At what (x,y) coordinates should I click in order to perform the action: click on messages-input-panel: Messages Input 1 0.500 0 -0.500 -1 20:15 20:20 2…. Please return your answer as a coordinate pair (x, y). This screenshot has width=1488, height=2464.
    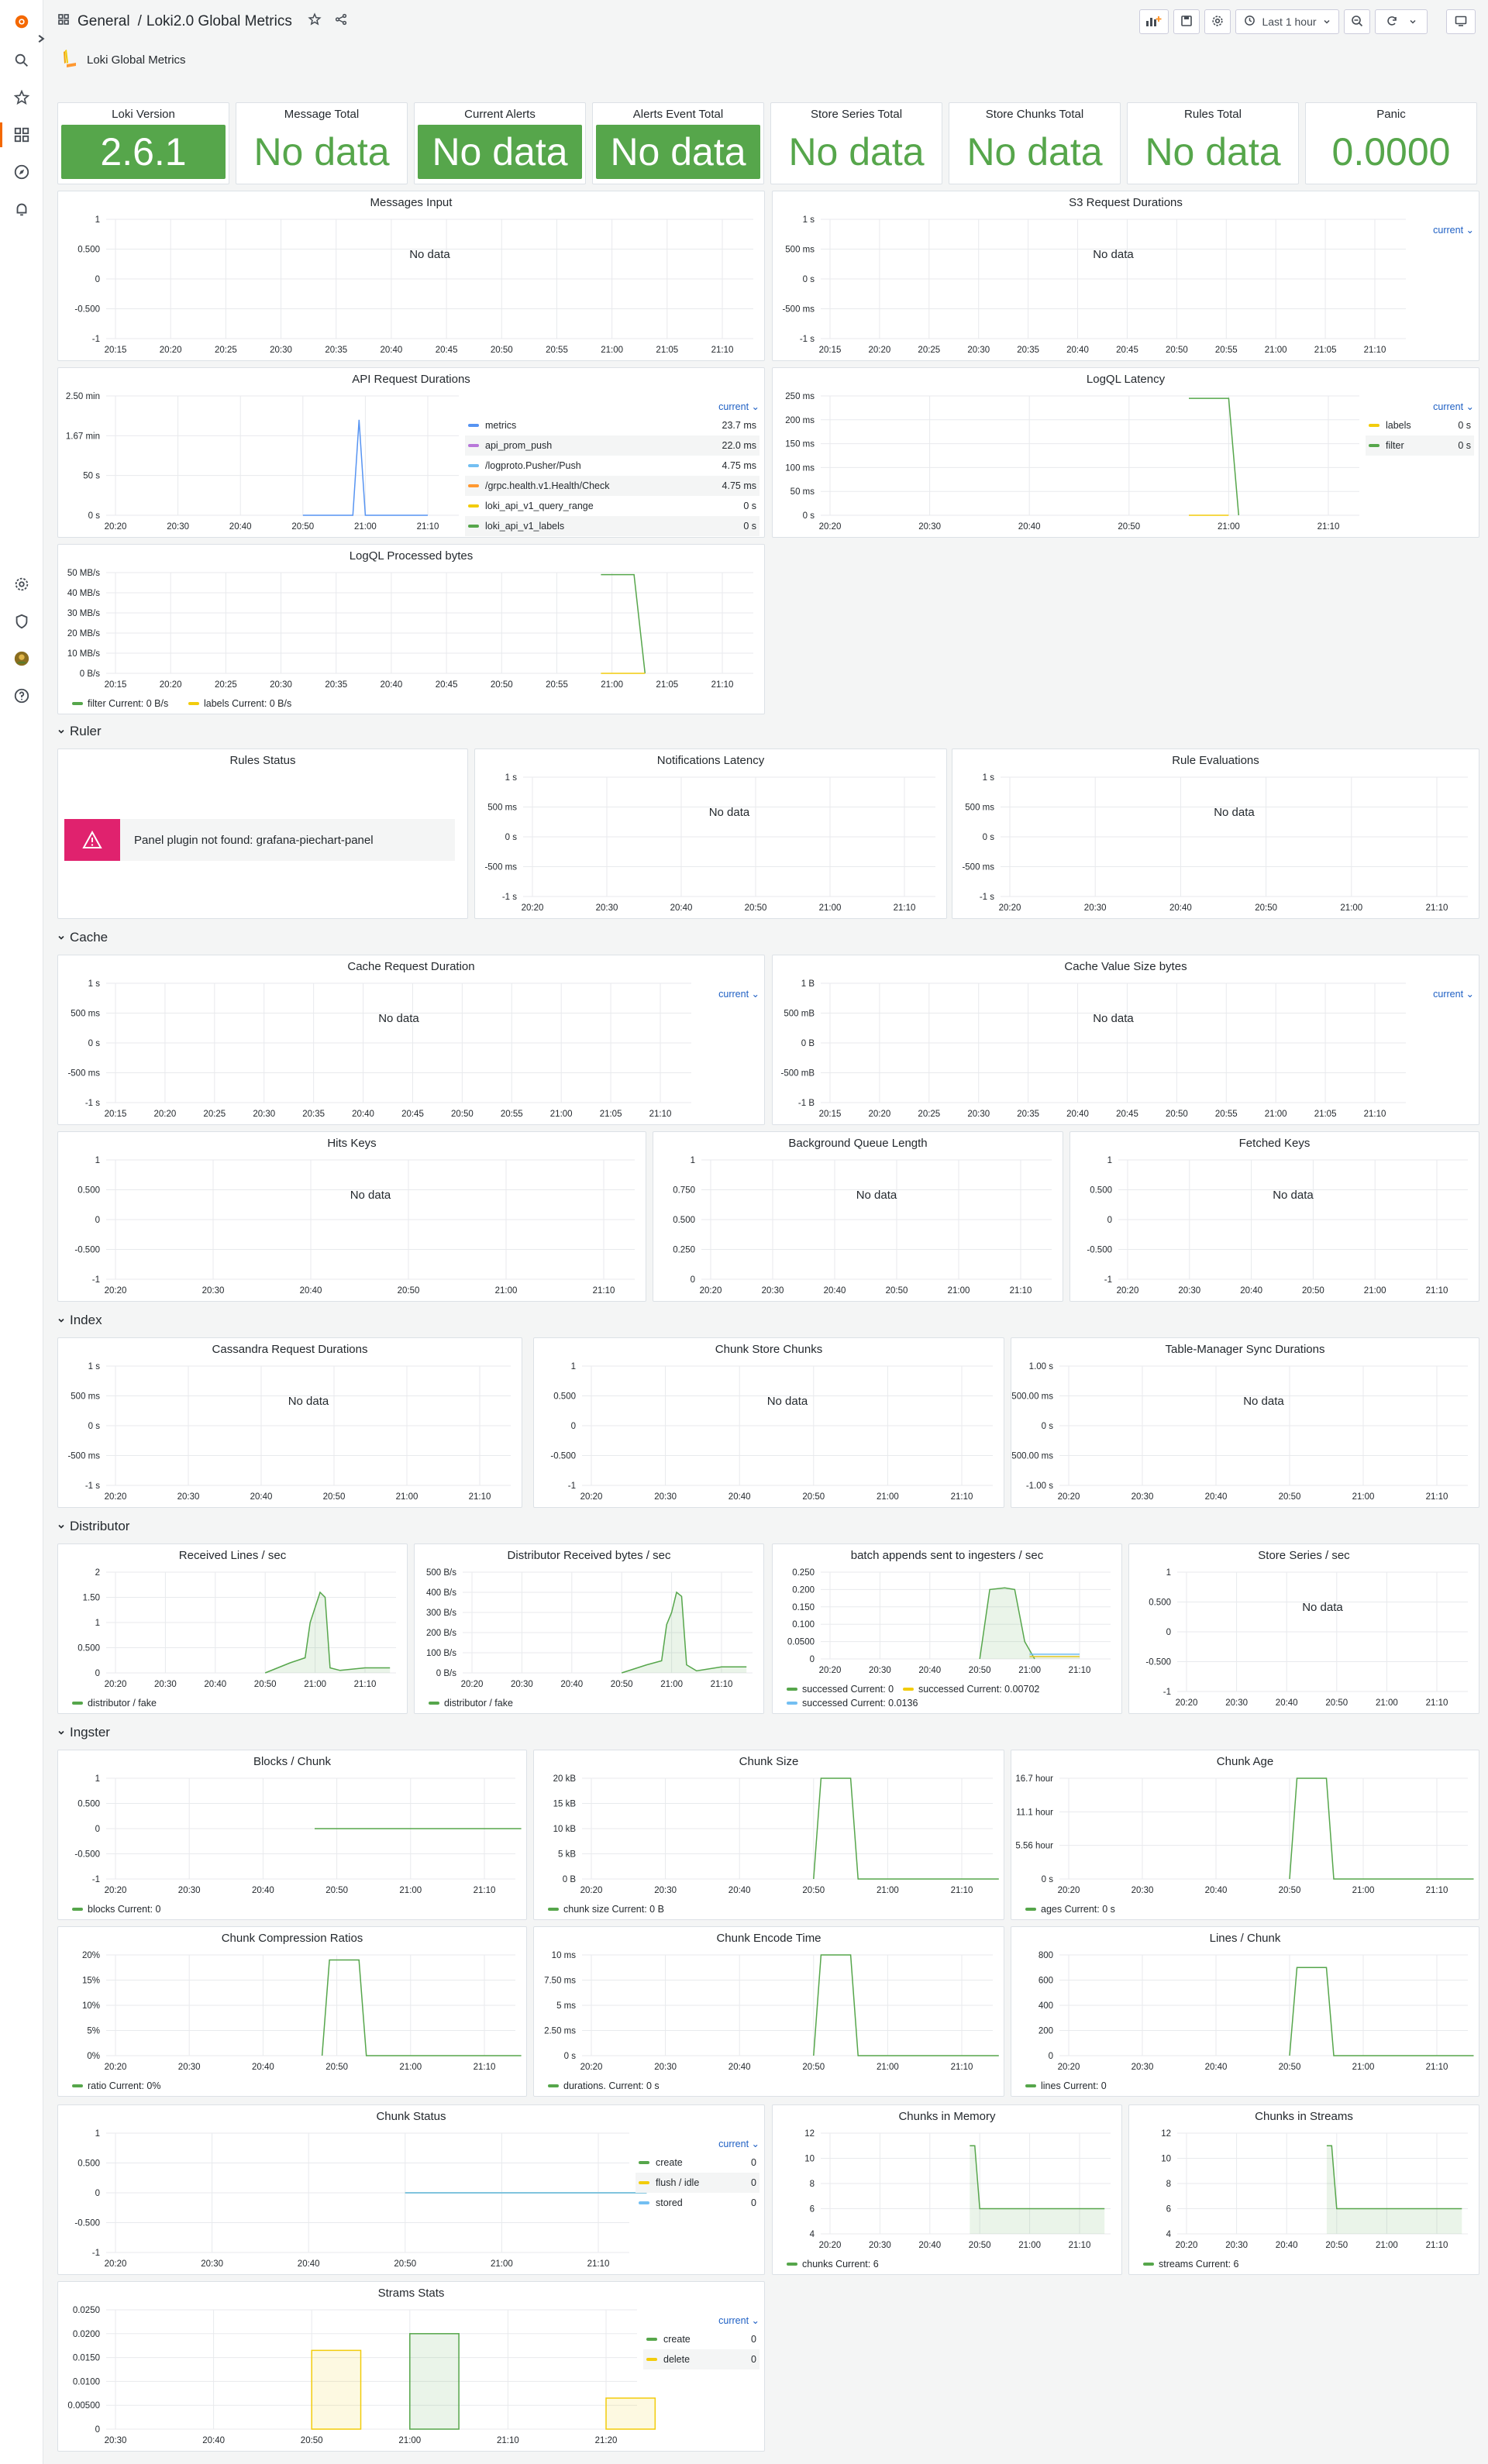
    Looking at the image, I should click on (411, 276).